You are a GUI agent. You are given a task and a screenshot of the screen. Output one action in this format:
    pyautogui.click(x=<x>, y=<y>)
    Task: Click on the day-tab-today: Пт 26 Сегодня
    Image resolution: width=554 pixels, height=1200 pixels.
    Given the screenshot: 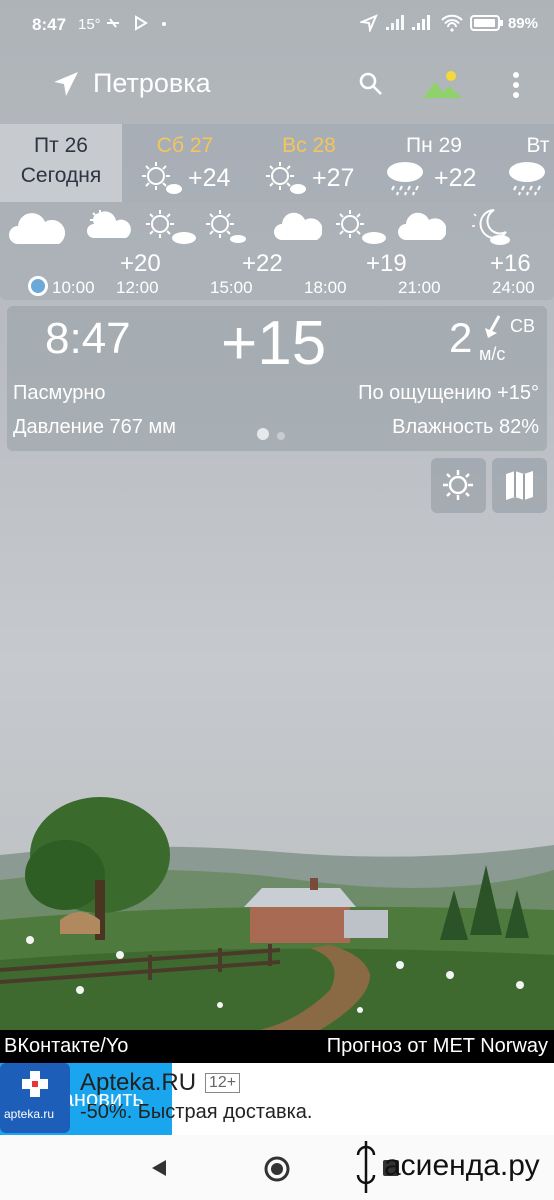 What is the action you would take?
    pyautogui.click(x=61, y=163)
    